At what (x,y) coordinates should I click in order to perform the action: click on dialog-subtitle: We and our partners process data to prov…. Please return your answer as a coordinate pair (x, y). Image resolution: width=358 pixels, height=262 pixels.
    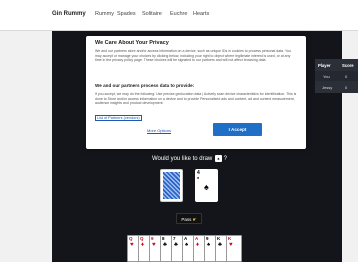
    Looking at the image, I should click on (145, 85).